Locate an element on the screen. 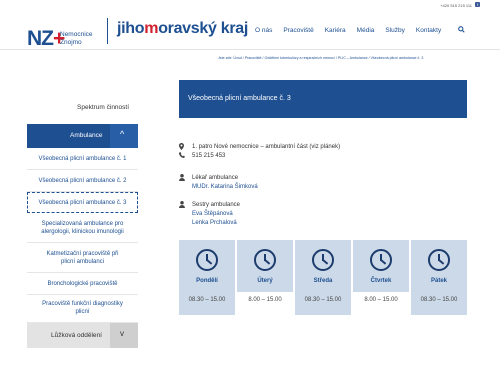  chevron-up-icon: ^ is located at coordinates (122, 134).